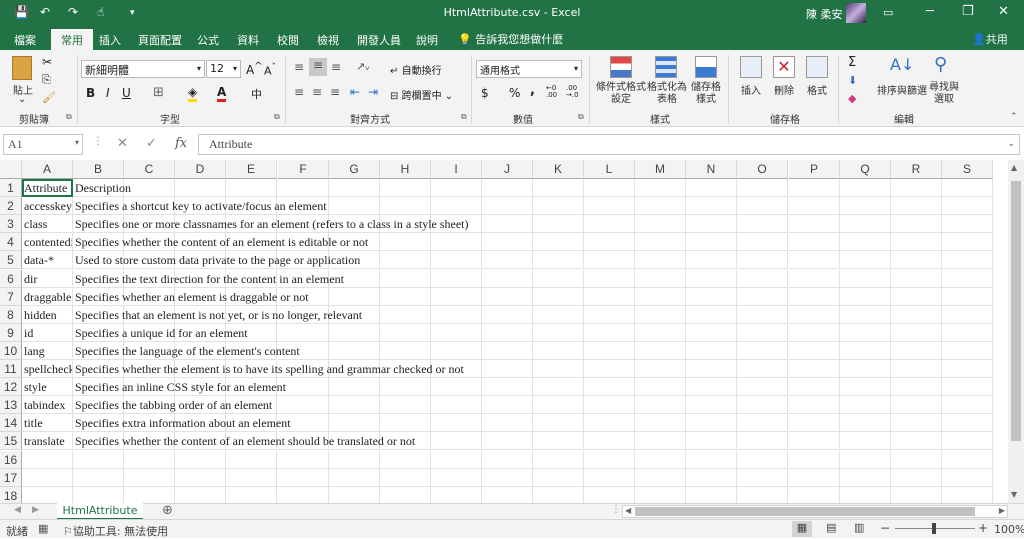 Image resolution: width=1024 pixels, height=539 pixels. What do you see at coordinates (363, 66) in the screenshot?
I see `orientation-icon: ↗ᵥ` at bounding box center [363, 66].